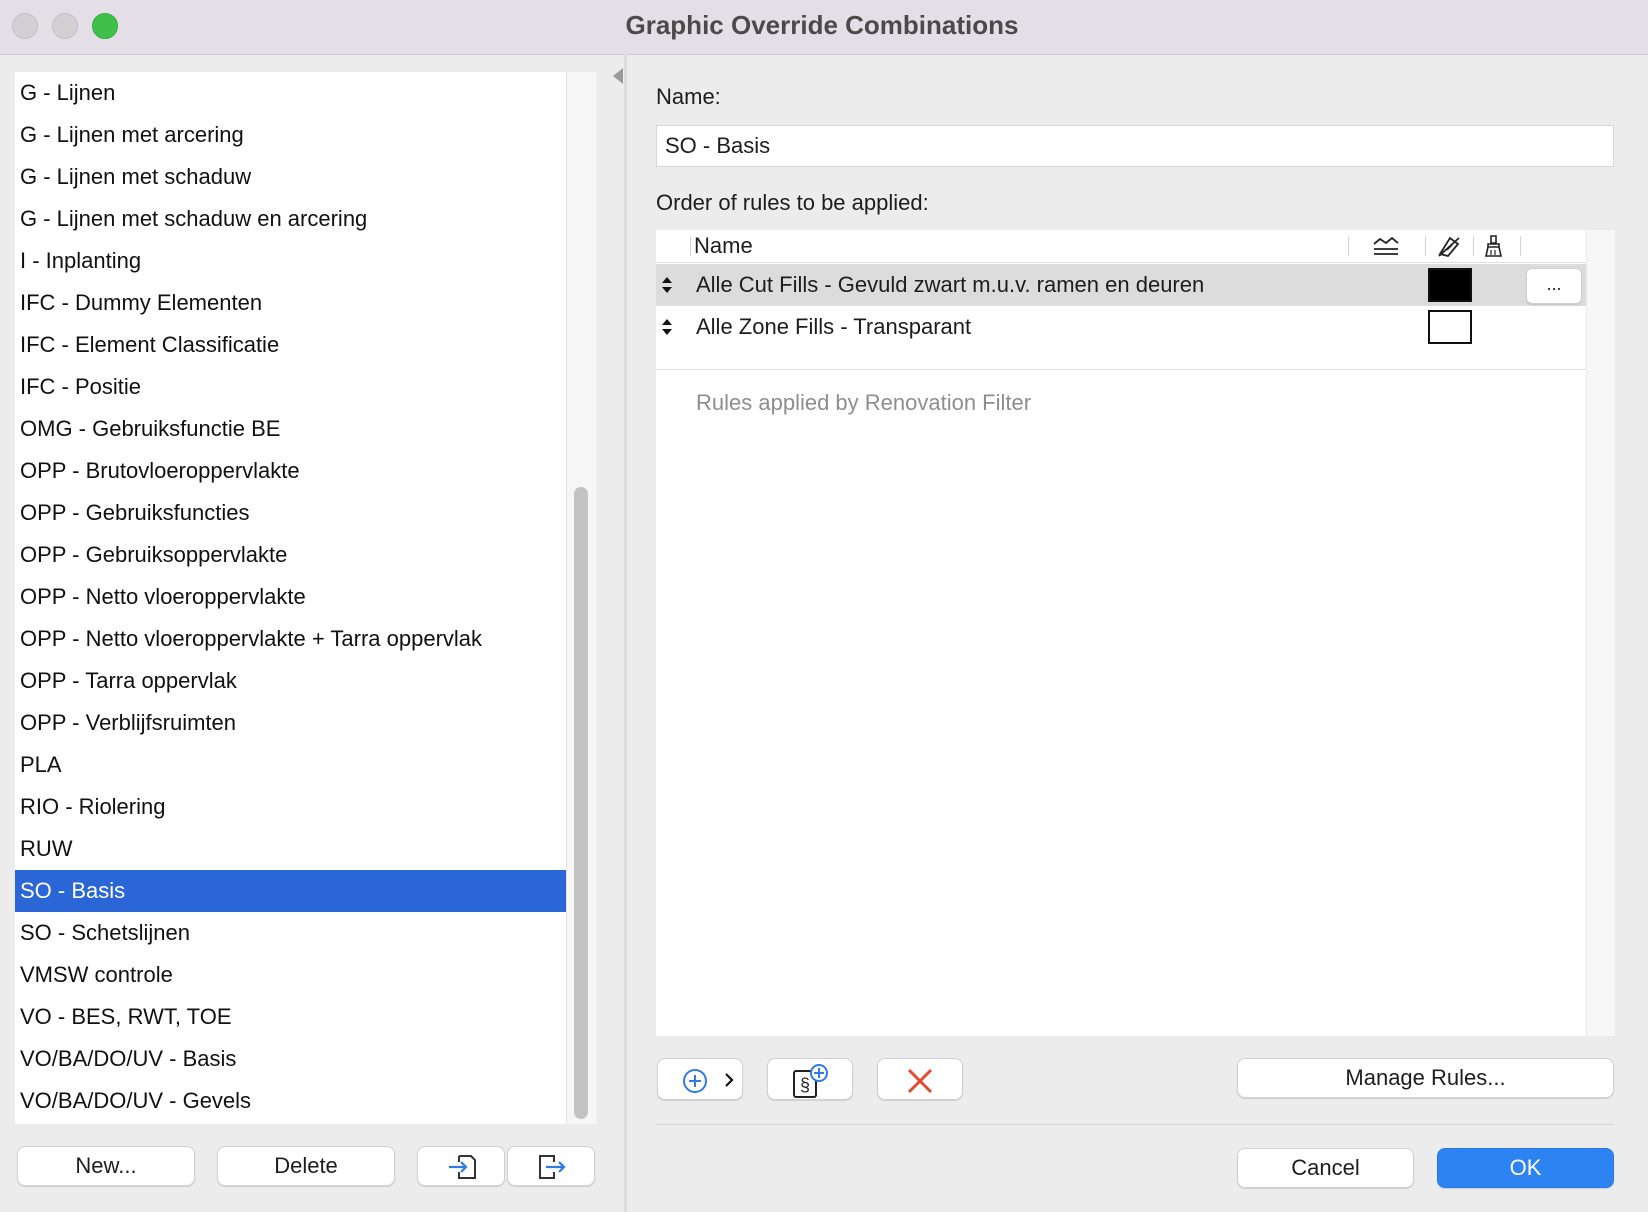 The height and width of the screenshot is (1212, 1648). What do you see at coordinates (290, 345) in the screenshot?
I see `combination-list-item: IFC - Element Classificatie` at bounding box center [290, 345].